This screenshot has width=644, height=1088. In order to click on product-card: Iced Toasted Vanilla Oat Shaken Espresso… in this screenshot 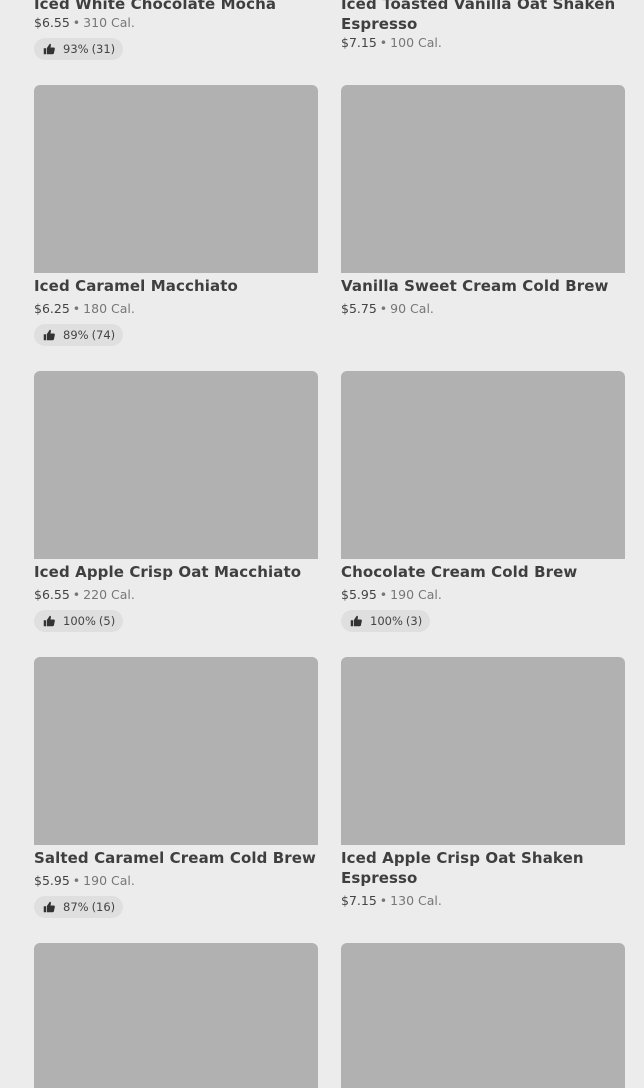, I will do `click(483, 31)`.